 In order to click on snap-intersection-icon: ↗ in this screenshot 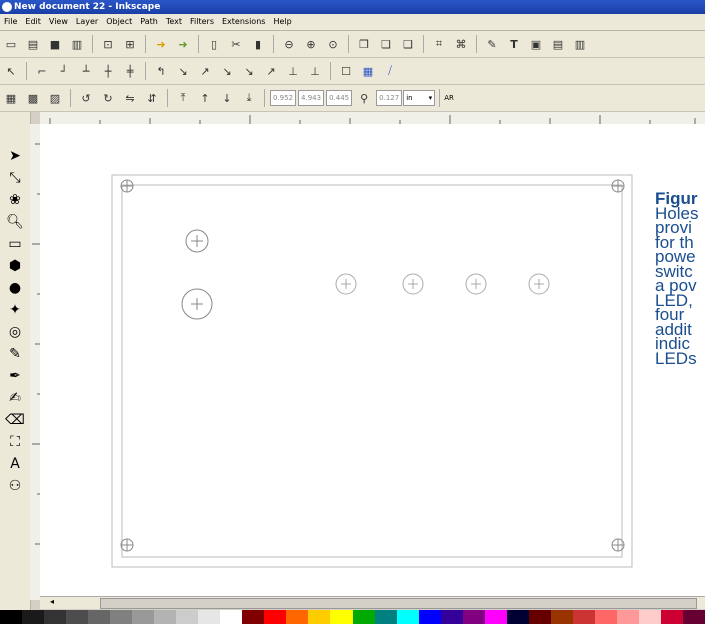, I will do `click(205, 71)`.